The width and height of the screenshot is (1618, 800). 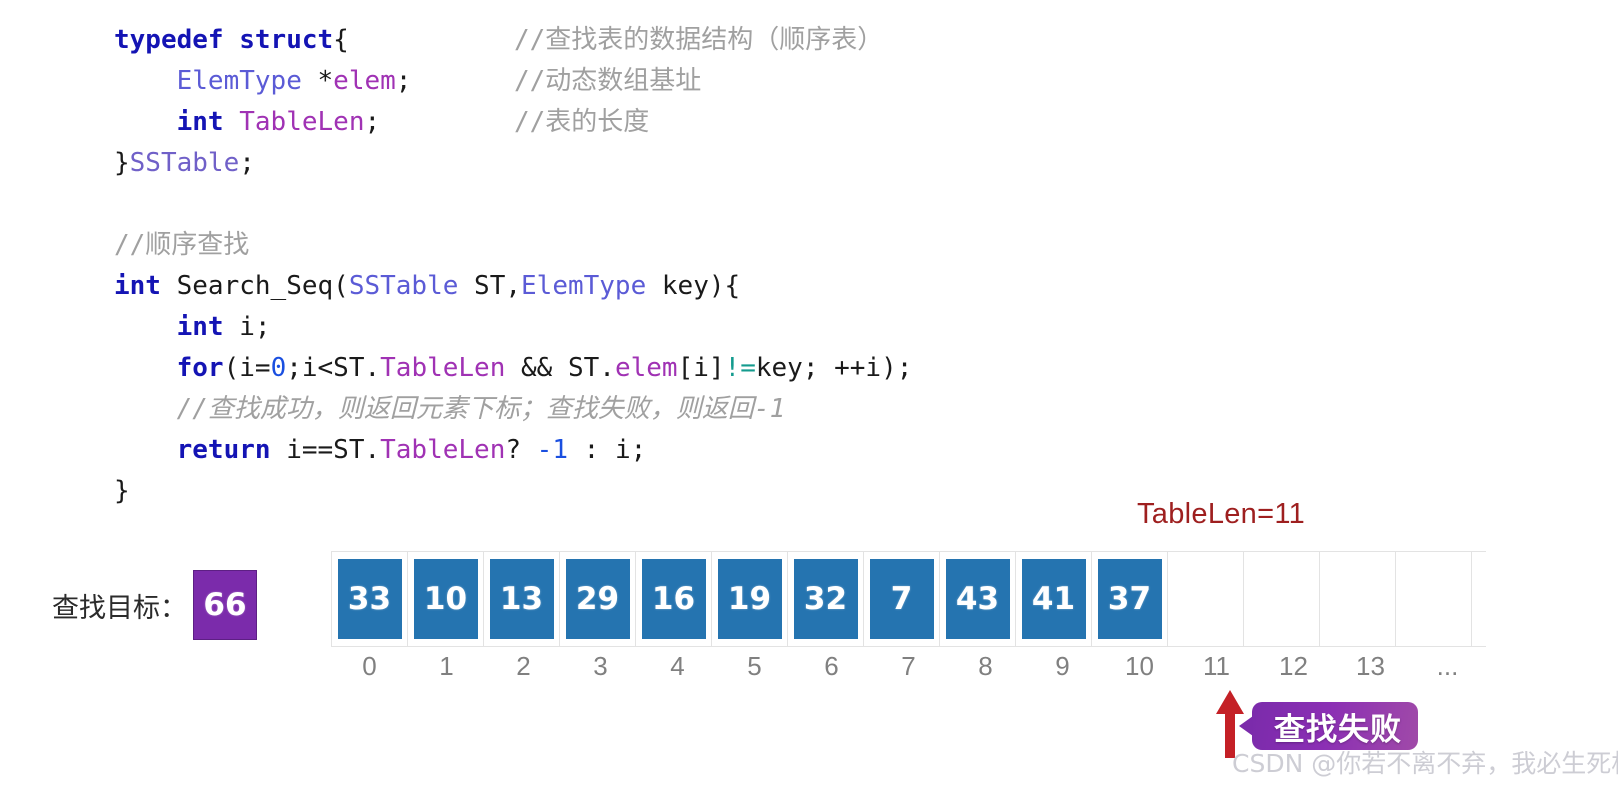 What do you see at coordinates (513, 81) in the screenshot?
I see `code-line: ElemType *elem; //动态数组基址` at bounding box center [513, 81].